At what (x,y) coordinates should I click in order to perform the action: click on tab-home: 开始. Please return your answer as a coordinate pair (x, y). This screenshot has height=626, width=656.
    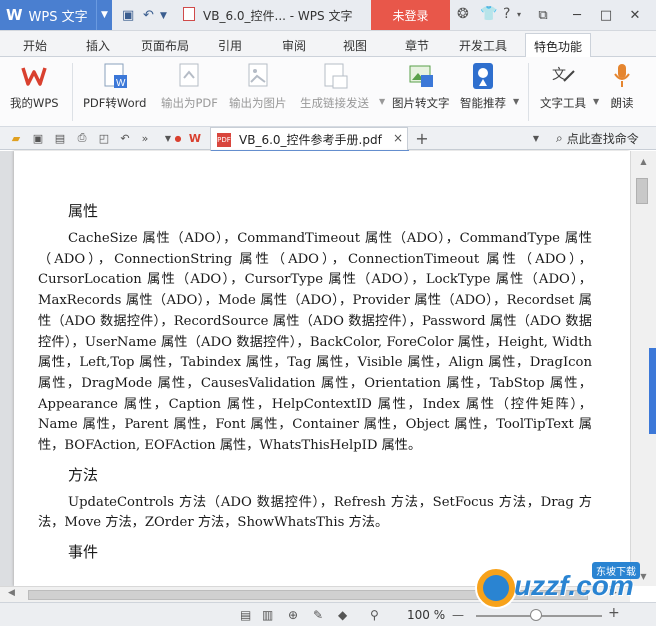
    Looking at the image, I should click on (35, 45).